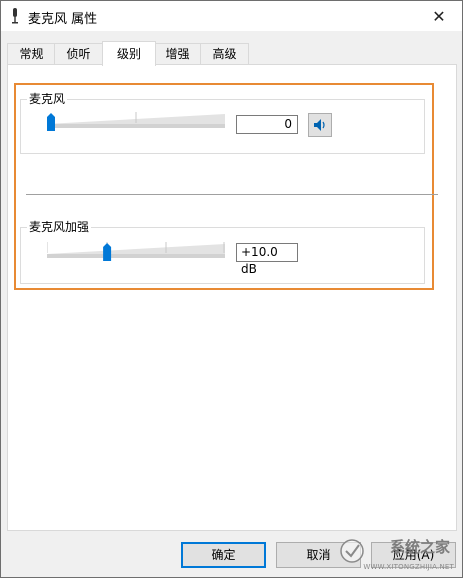 This screenshot has width=463, height=578. Describe the element at coordinates (136, 122) in the screenshot. I see `microphone-slider` at that location.